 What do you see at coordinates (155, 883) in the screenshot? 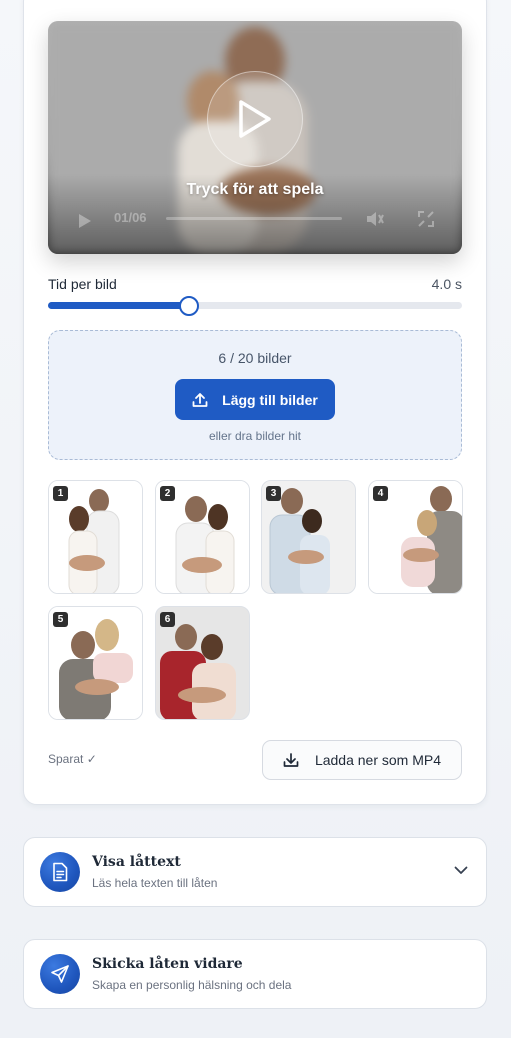
I see `show-lyrics-subtitle: Läs hela texten till låten` at bounding box center [155, 883].